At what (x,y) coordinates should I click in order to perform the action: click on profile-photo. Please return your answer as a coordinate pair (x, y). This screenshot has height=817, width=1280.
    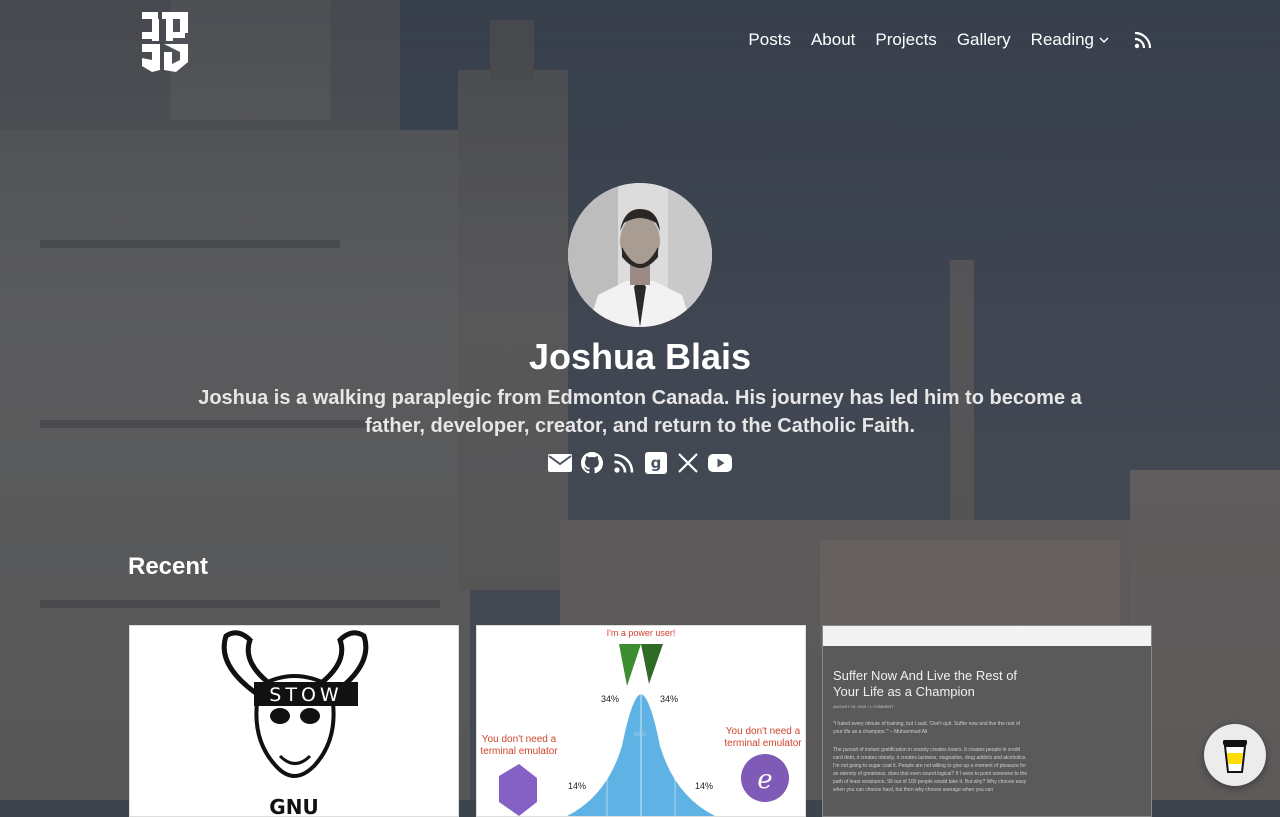
    Looking at the image, I should click on (640, 255).